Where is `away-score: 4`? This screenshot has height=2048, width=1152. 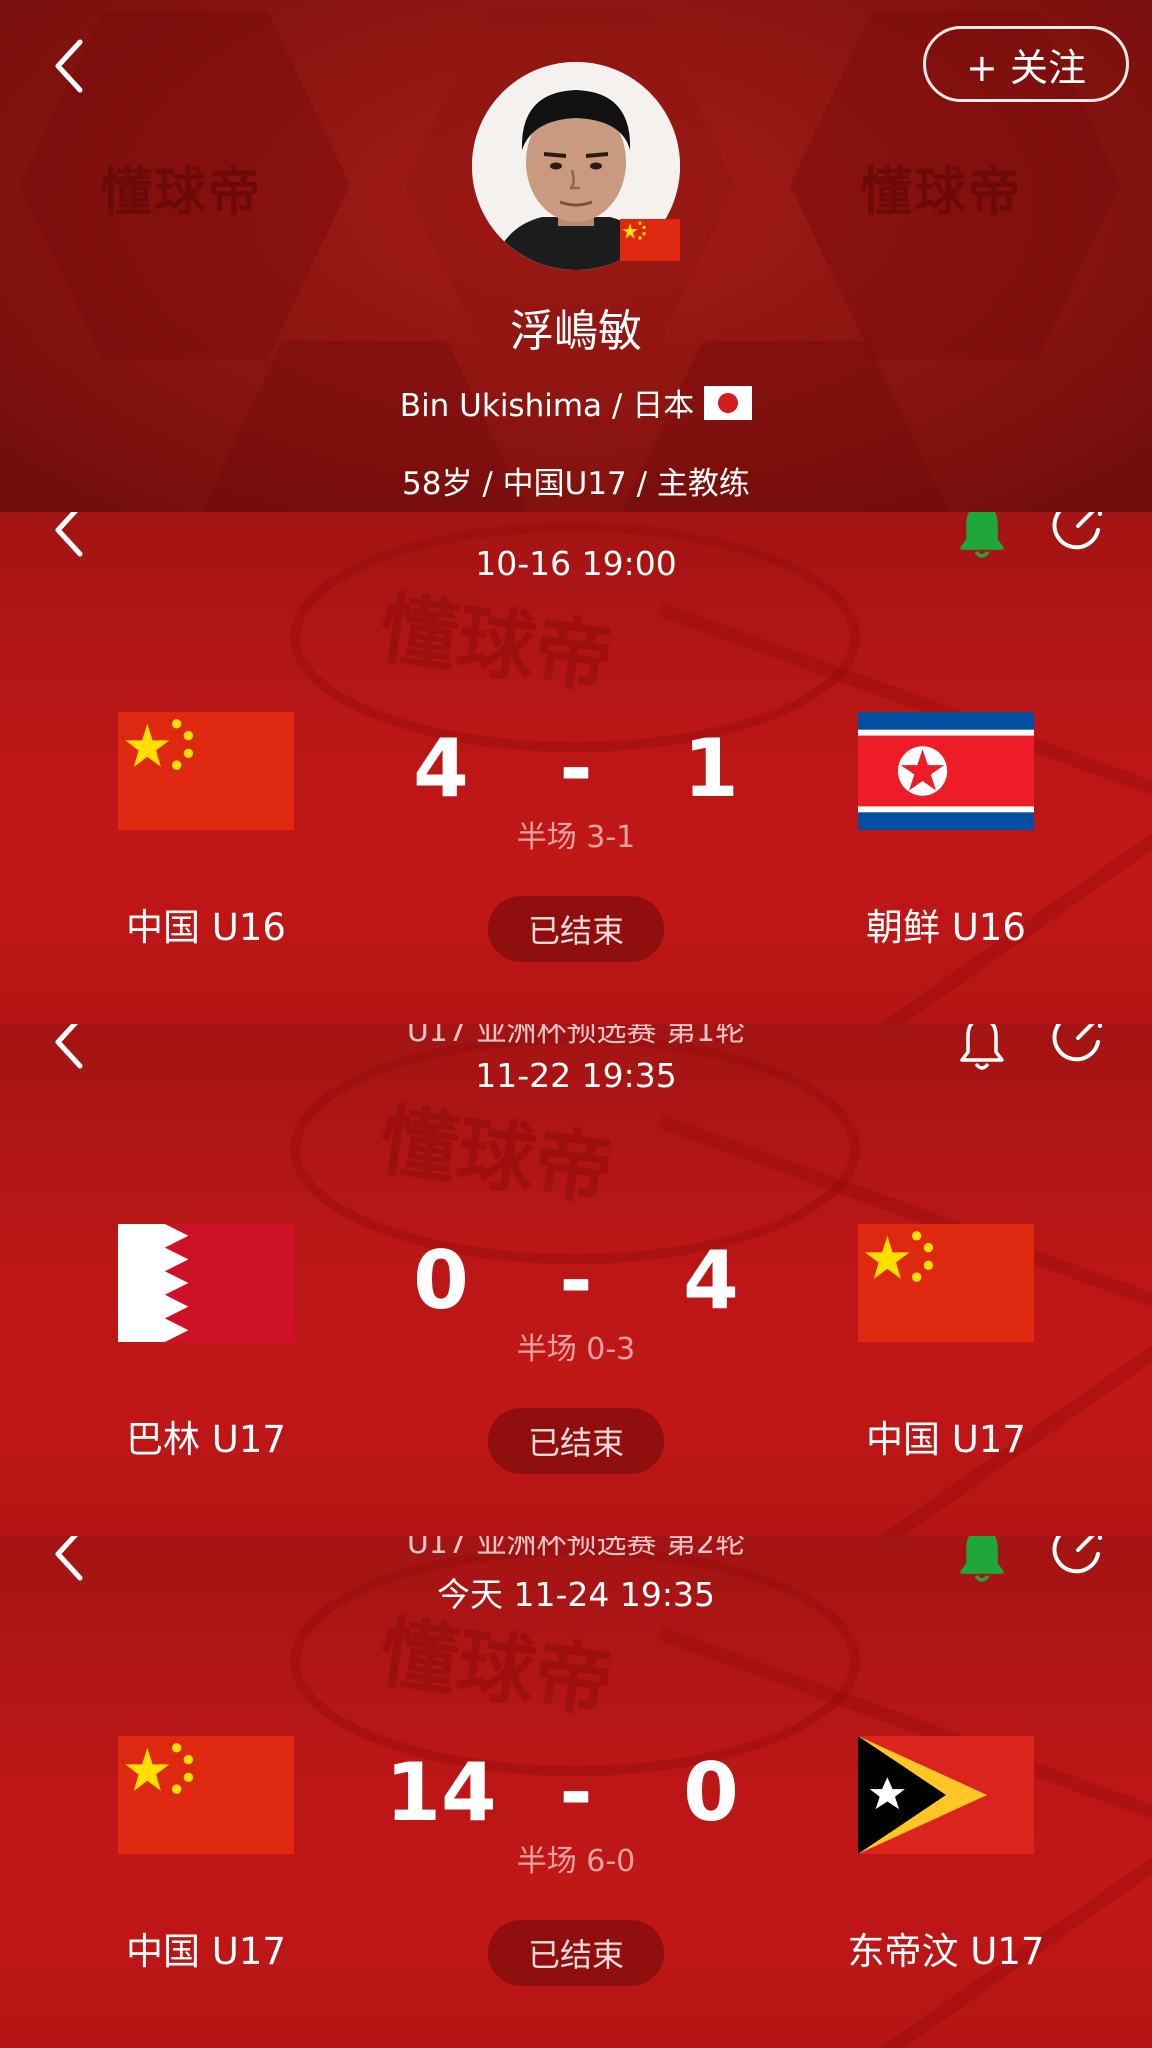 away-score: 4 is located at coordinates (711, 1280).